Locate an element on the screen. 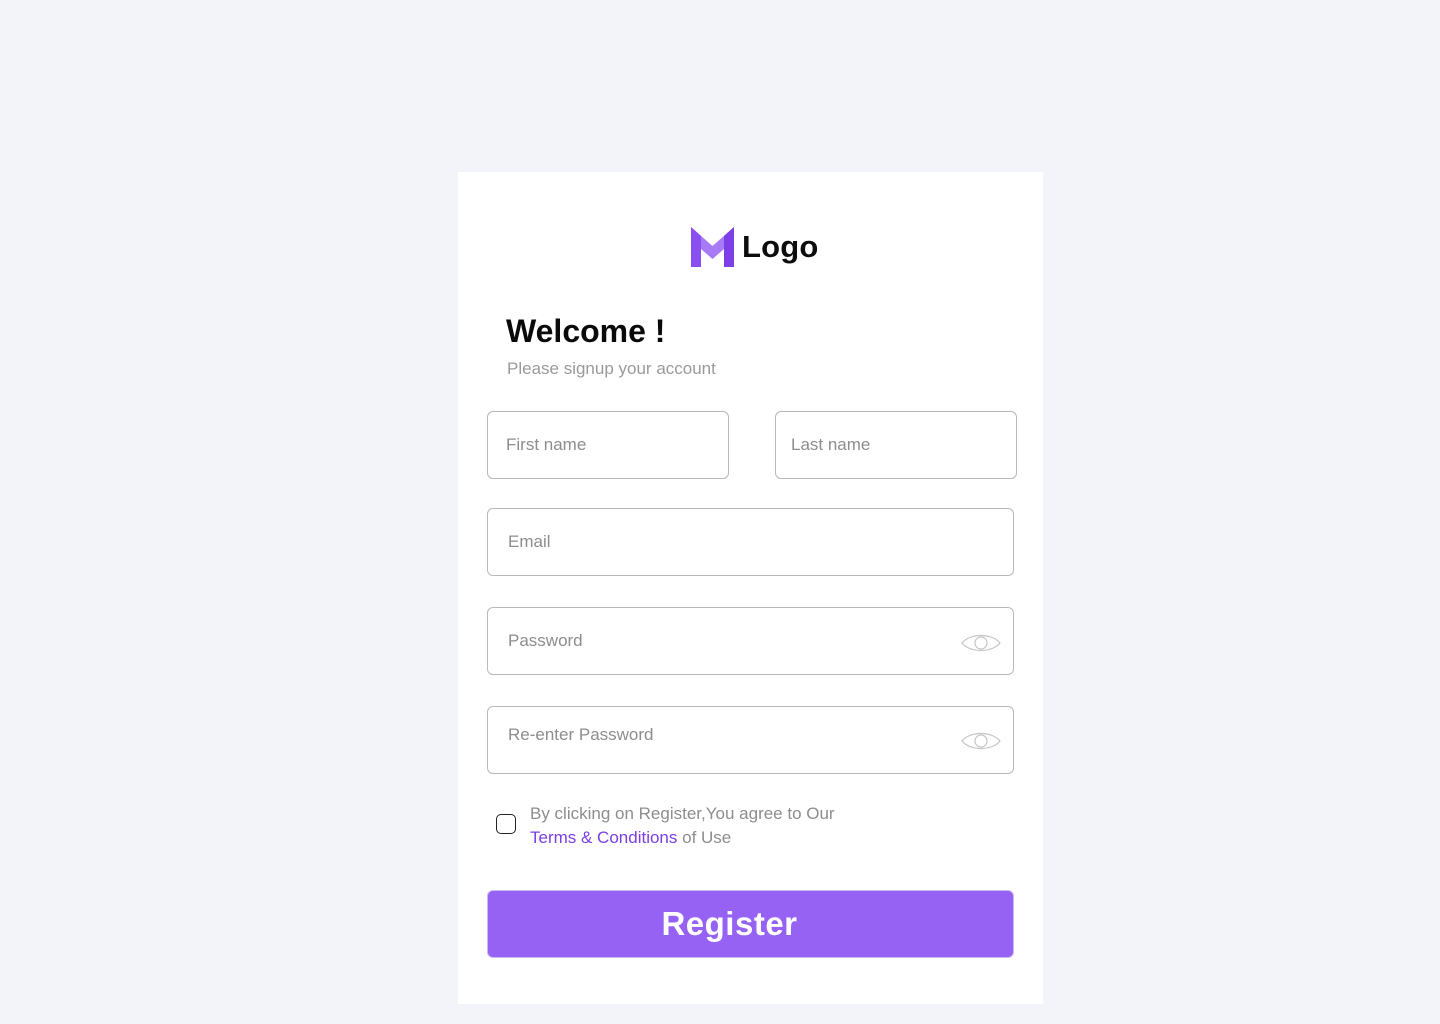 Image resolution: width=1440 pixels, height=1024 pixels. confirm-password-field-wrapper is located at coordinates (750, 740).